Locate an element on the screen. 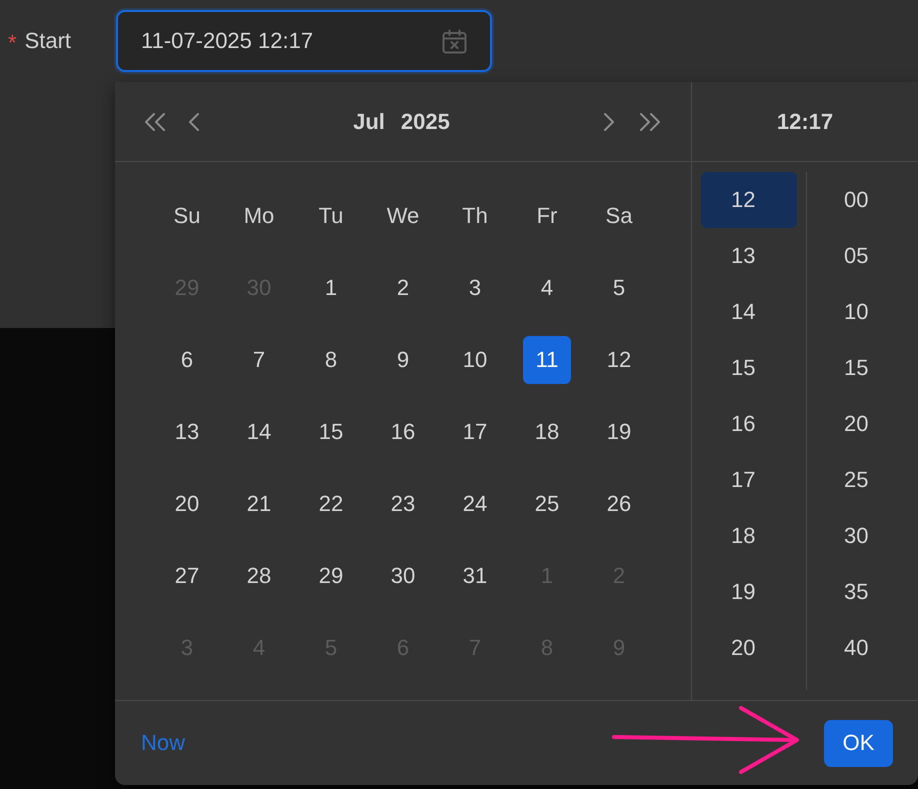 This screenshot has width=918, height=789. date-cell: 3 is located at coordinates (475, 288).